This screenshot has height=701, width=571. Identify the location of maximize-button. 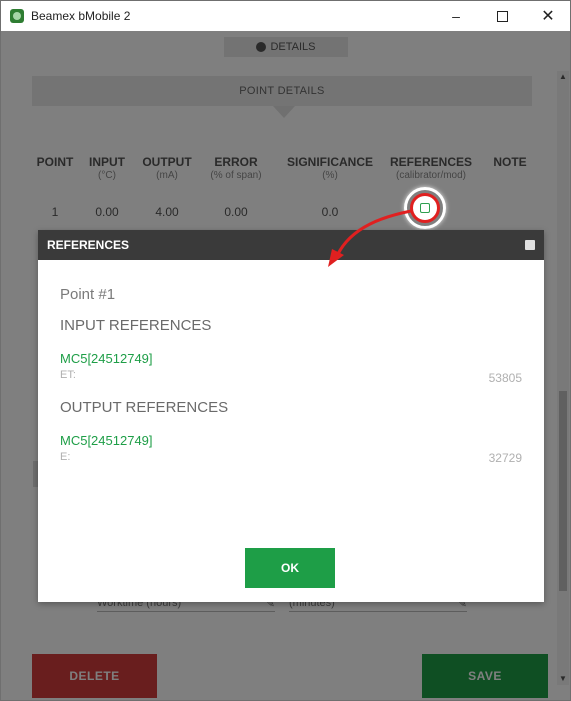
(502, 16).